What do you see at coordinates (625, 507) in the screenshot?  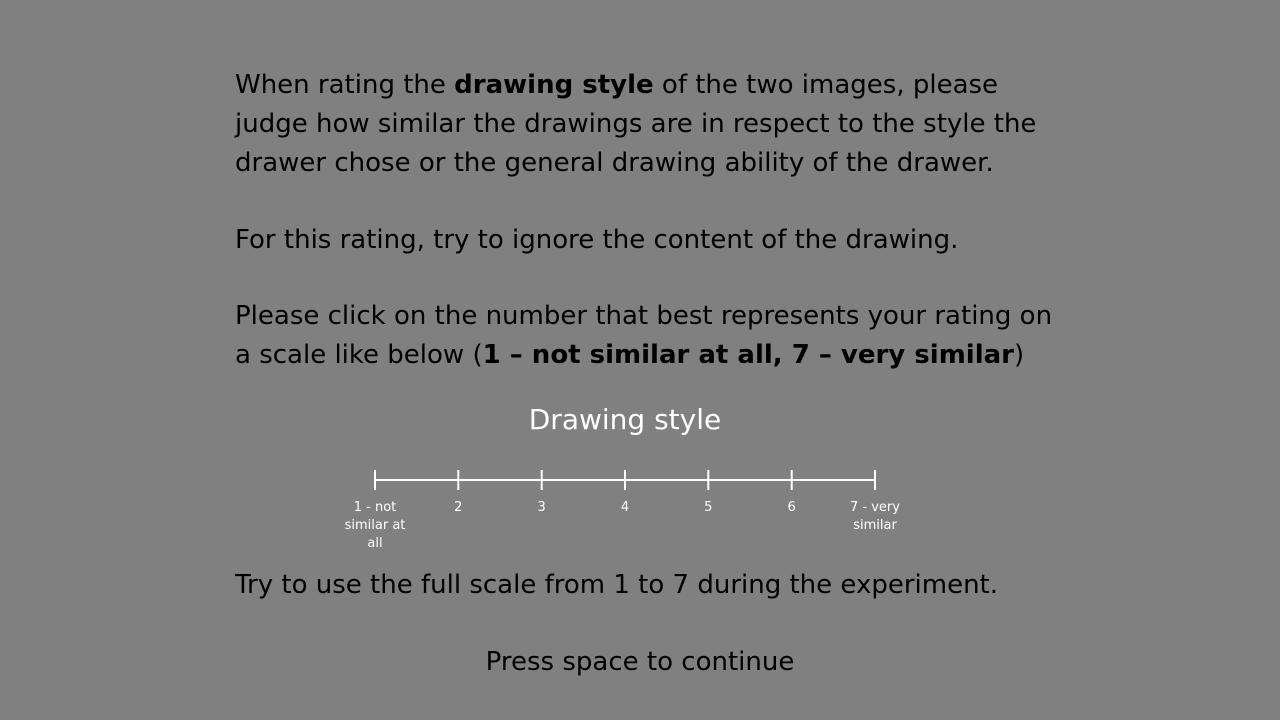 I see `scale-label-4: 4` at bounding box center [625, 507].